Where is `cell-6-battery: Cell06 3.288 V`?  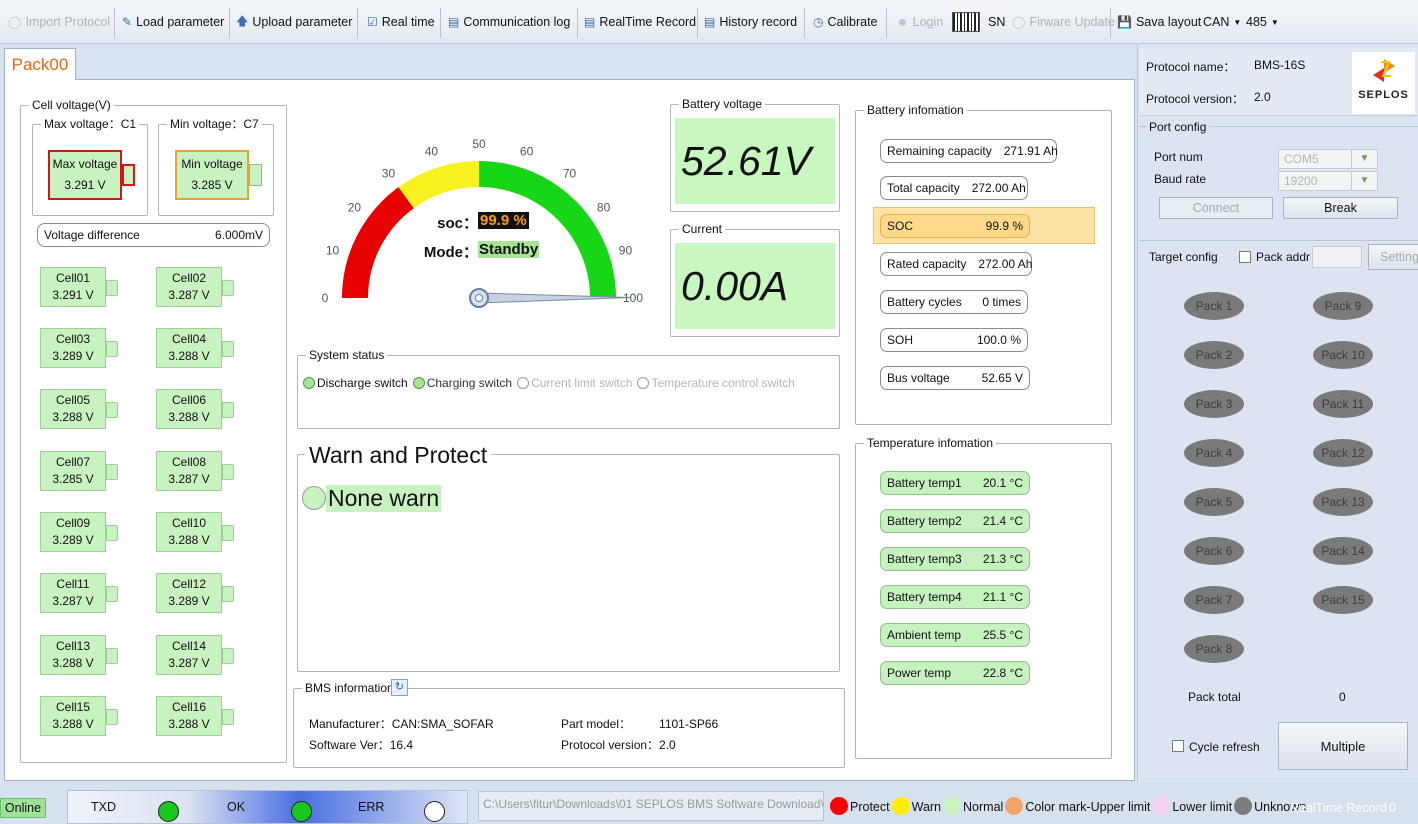 cell-6-battery: Cell06 3.288 V is located at coordinates (195, 409).